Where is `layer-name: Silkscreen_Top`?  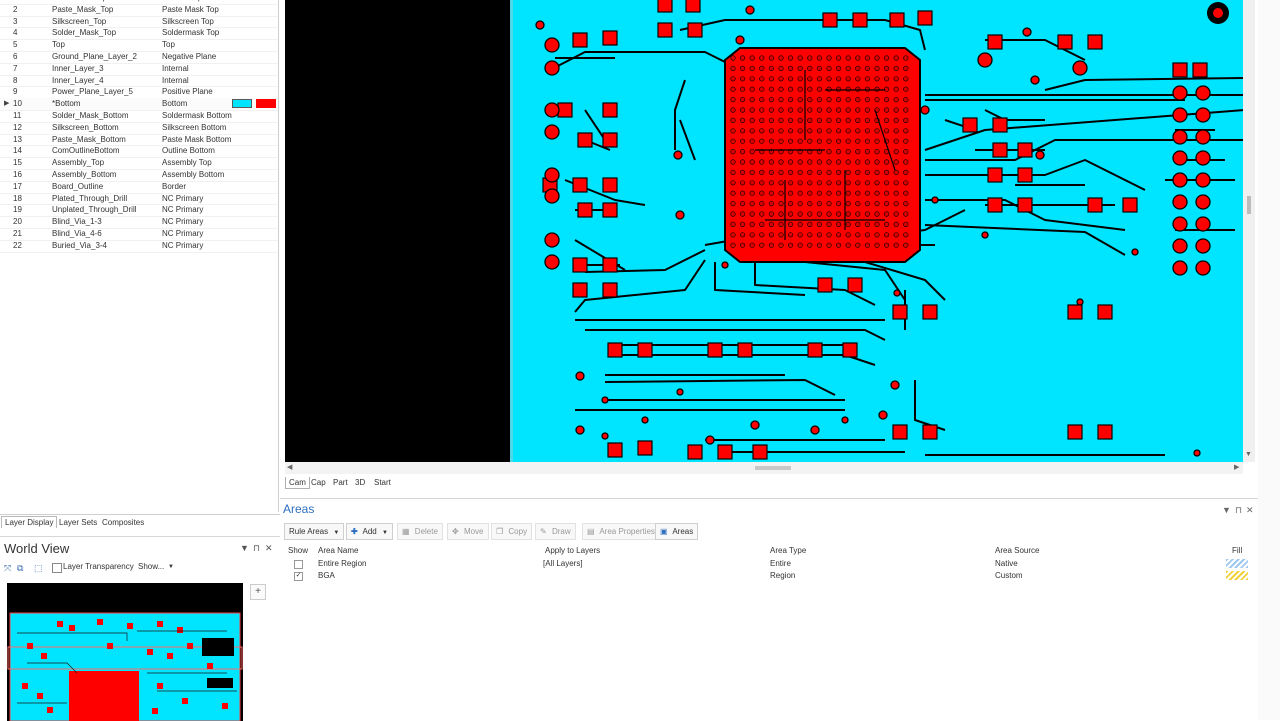 layer-name: Silkscreen_Top is located at coordinates (79, 21).